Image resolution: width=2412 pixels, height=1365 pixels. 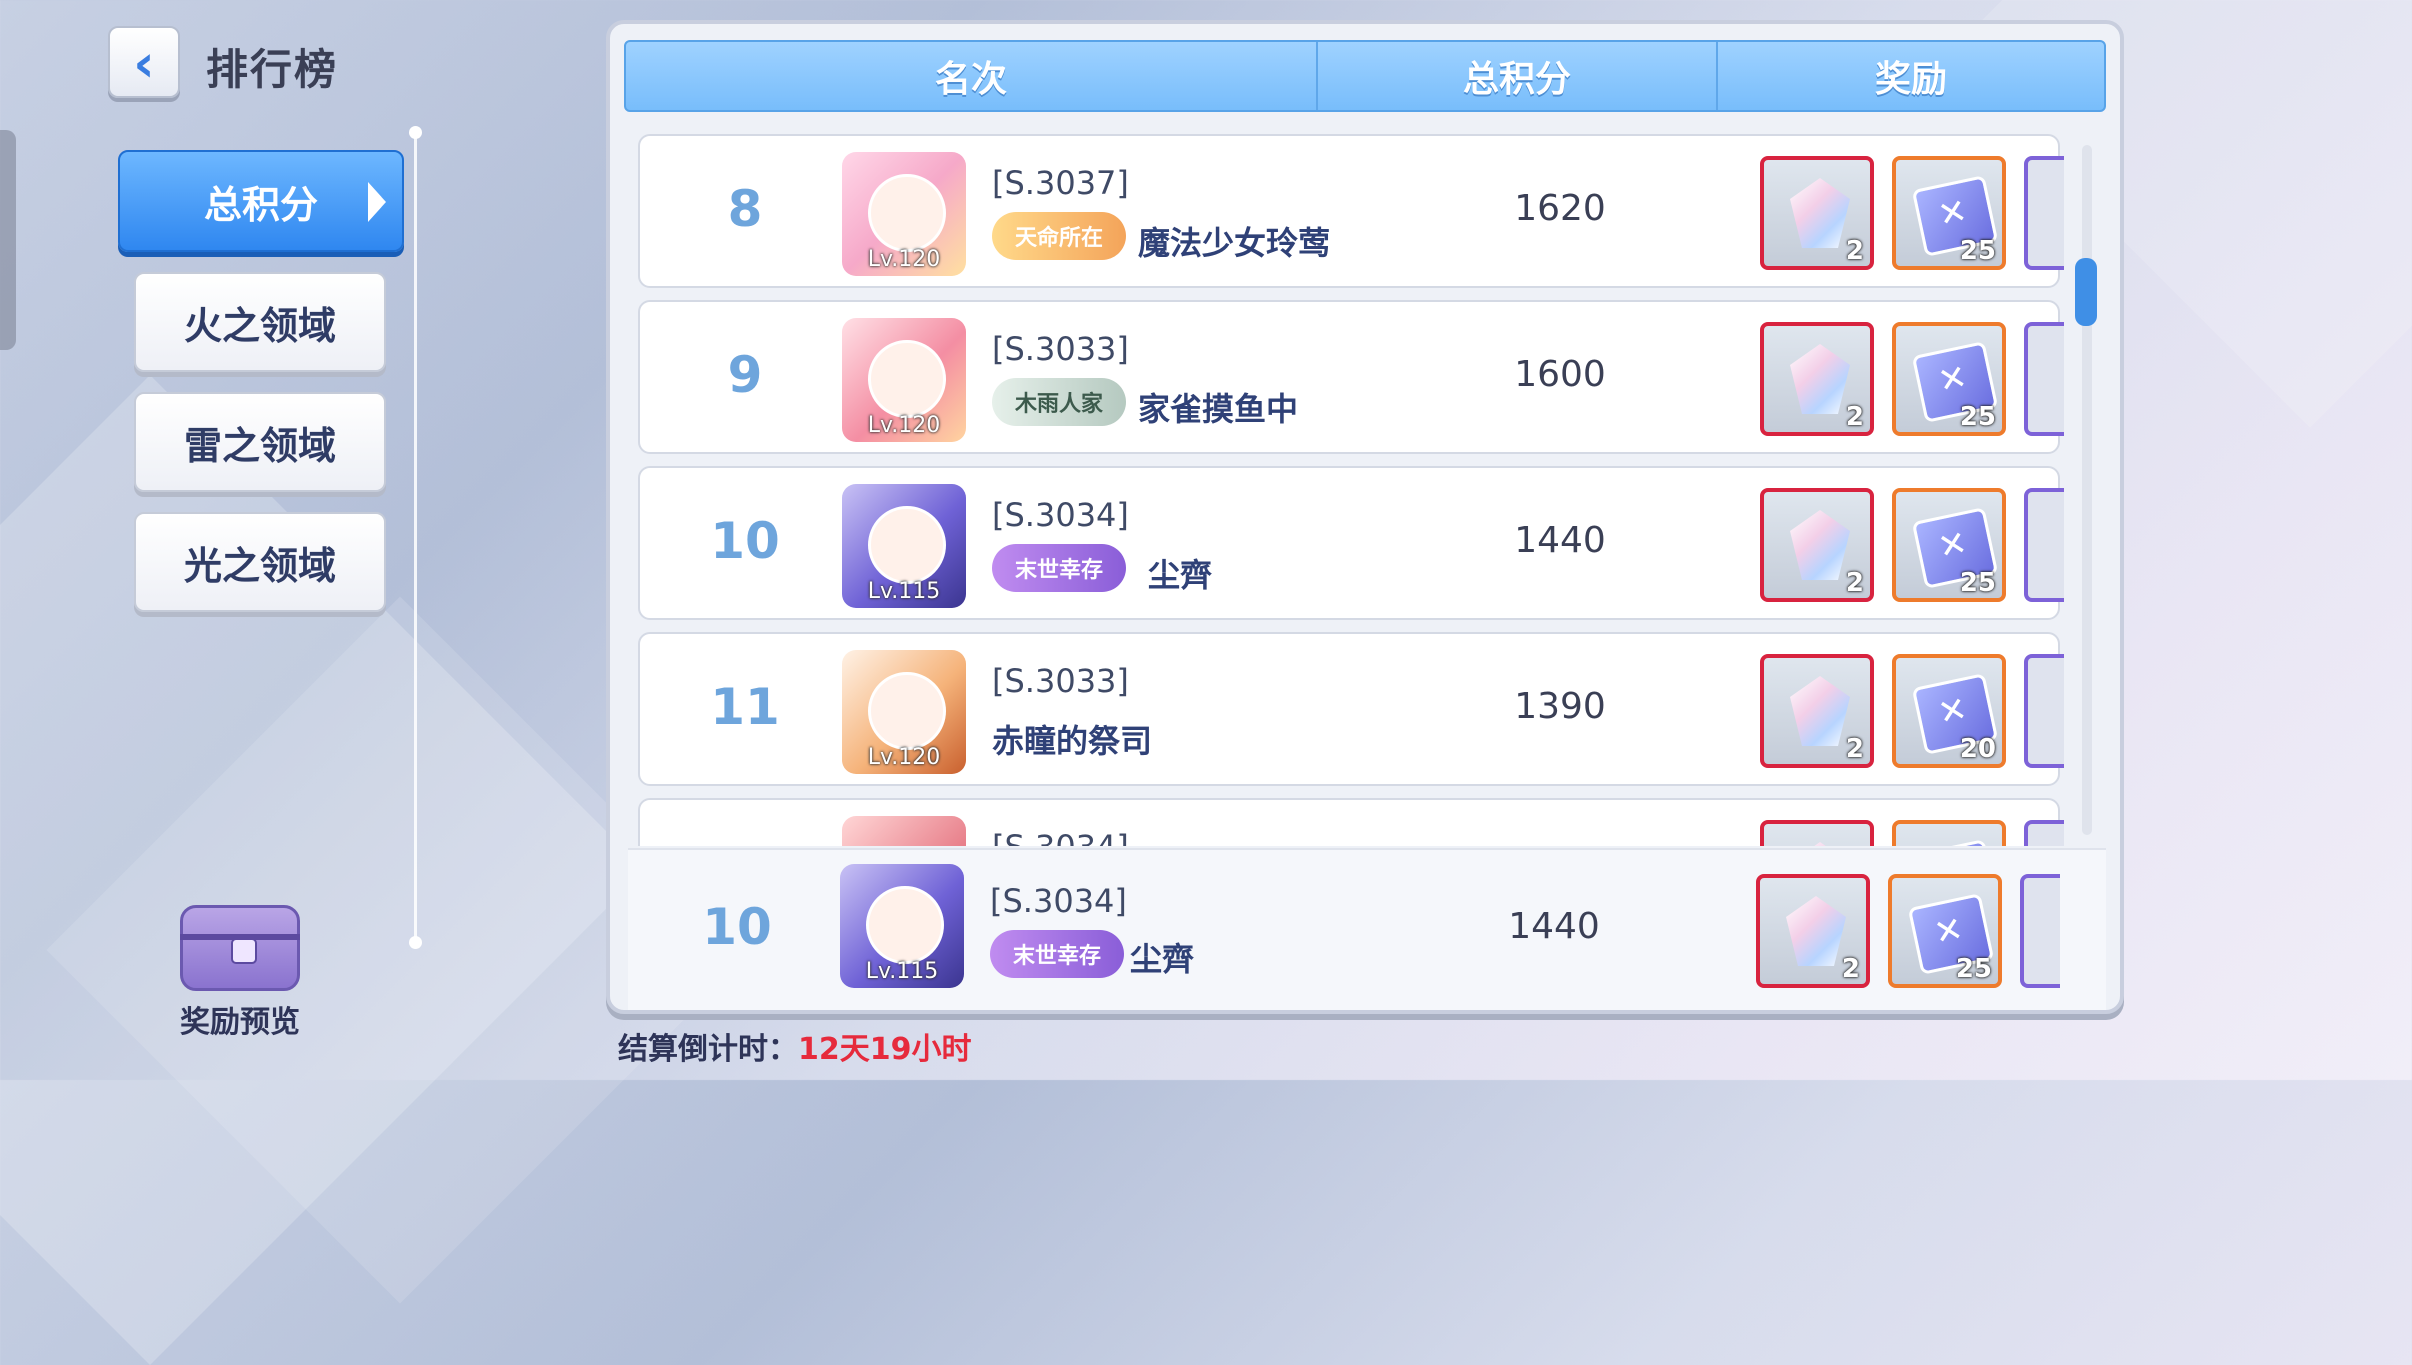 I want to click on table-row: 9 Lv.120 [S.3033] 木雨人家 家雀摸鱼中 1600 2 25, so click(x=1351, y=377).